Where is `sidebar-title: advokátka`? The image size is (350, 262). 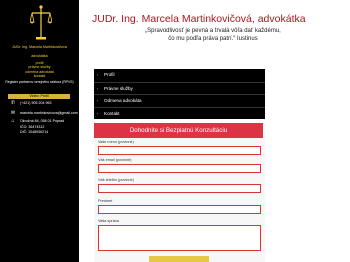 sidebar-title: advokátka is located at coordinates (39, 56).